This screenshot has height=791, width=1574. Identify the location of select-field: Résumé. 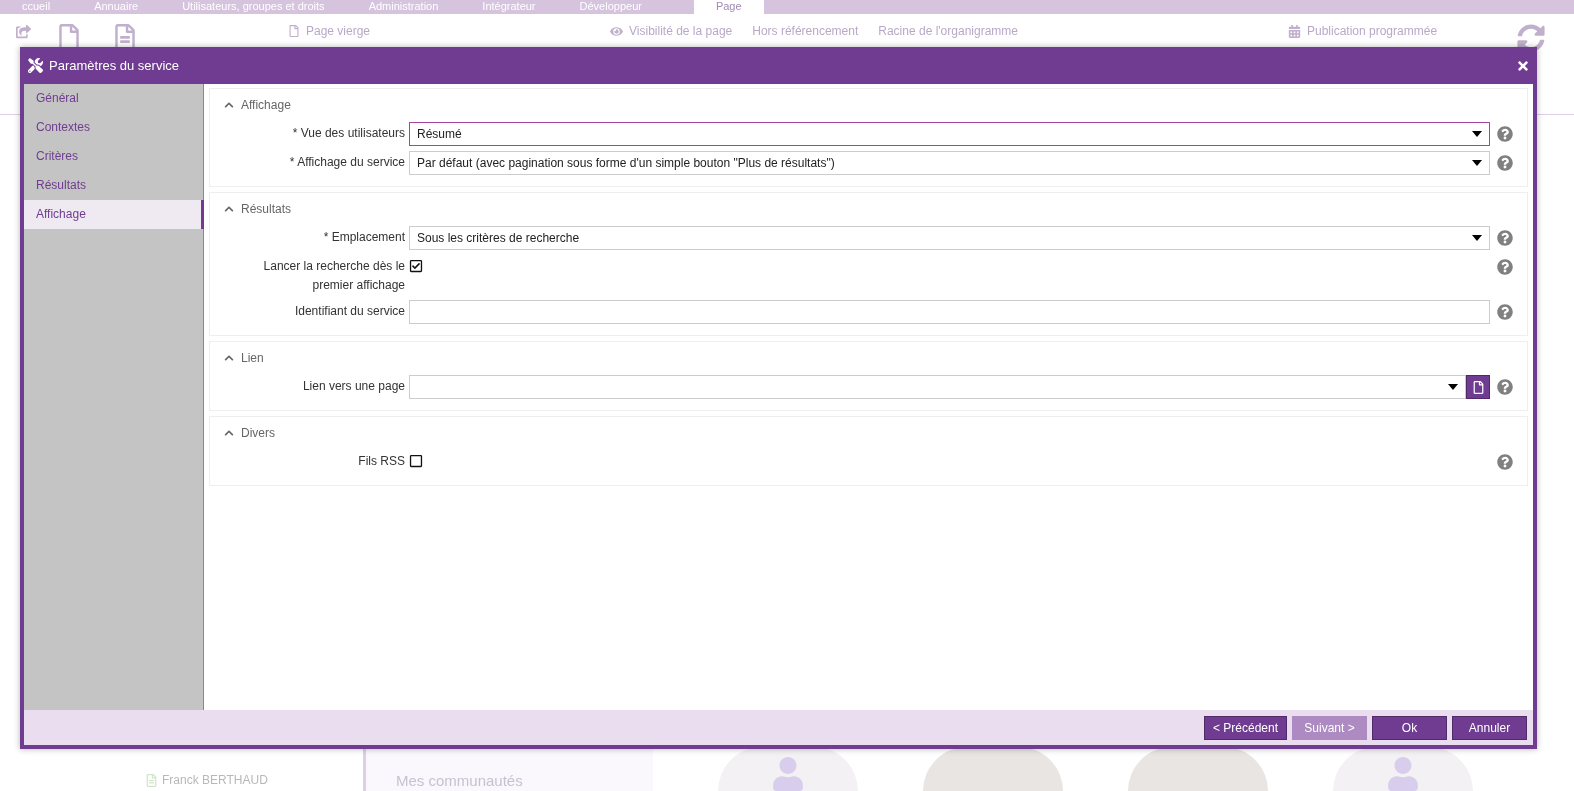
(949, 134).